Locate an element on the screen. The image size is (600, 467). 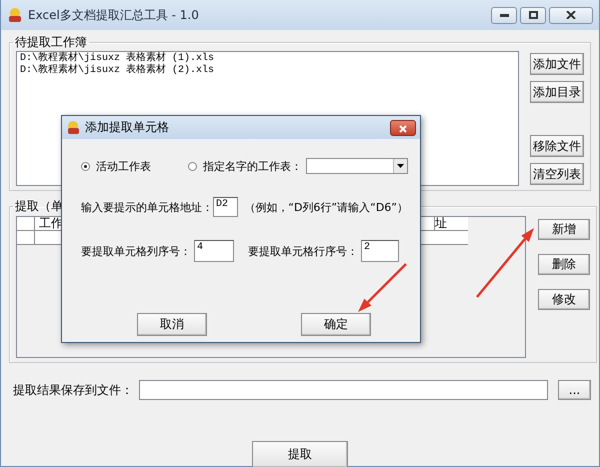
group-label: 待提取工作簿 is located at coordinates (51, 42).